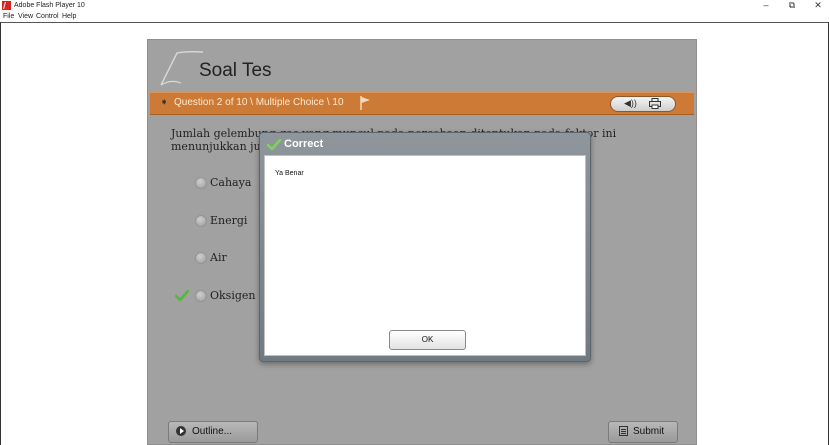  Describe the element at coordinates (0, 233) in the screenshot. I see `content-frame-left` at that location.